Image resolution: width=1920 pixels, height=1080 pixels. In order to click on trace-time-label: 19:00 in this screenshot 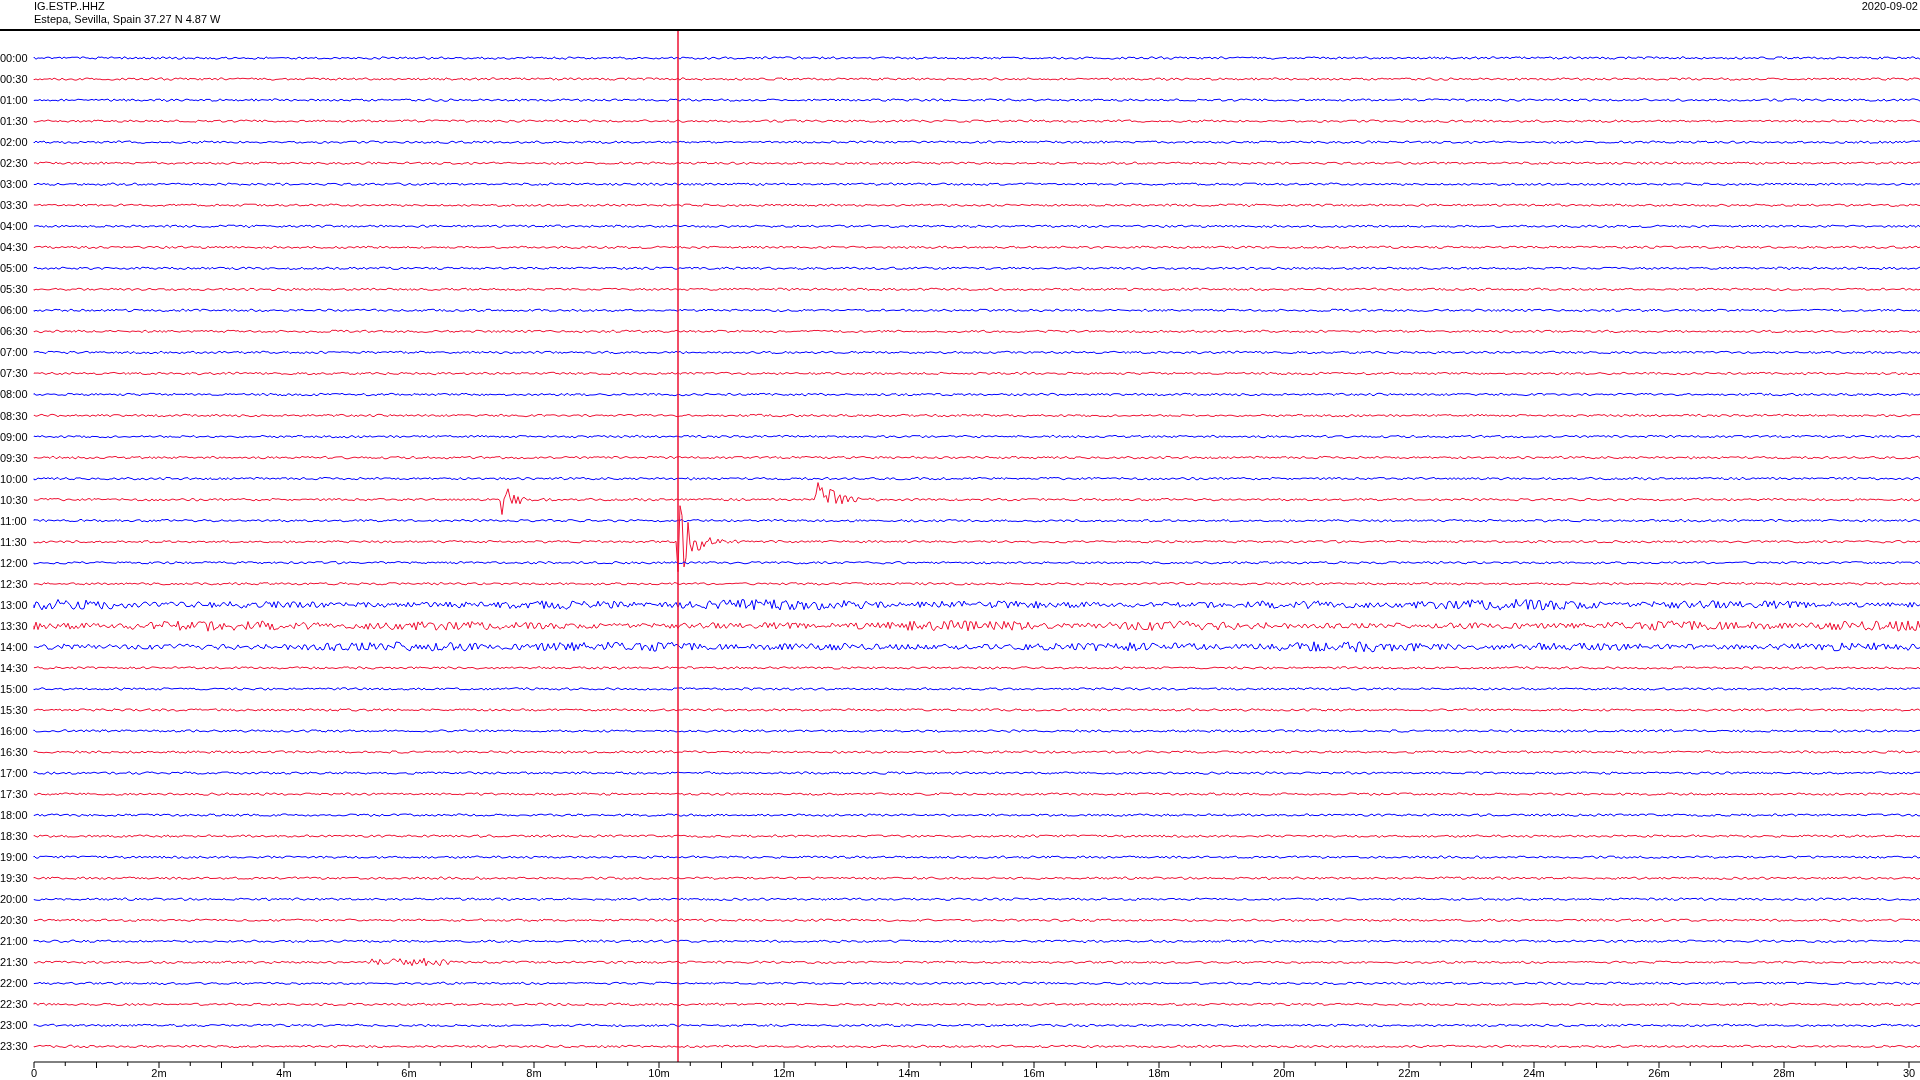, I will do `click(14, 857)`.